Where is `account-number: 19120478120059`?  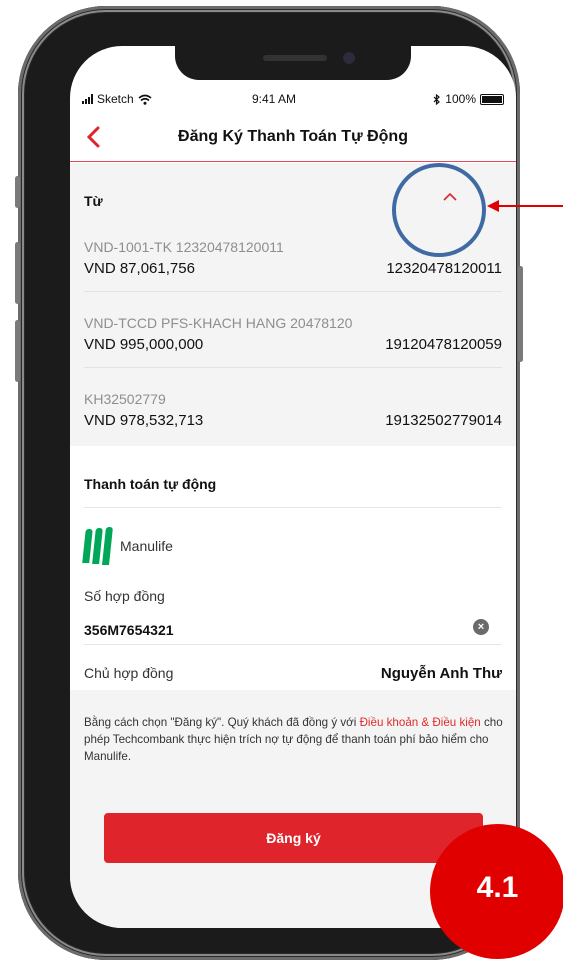 account-number: 19120478120059 is located at coordinates (443, 344).